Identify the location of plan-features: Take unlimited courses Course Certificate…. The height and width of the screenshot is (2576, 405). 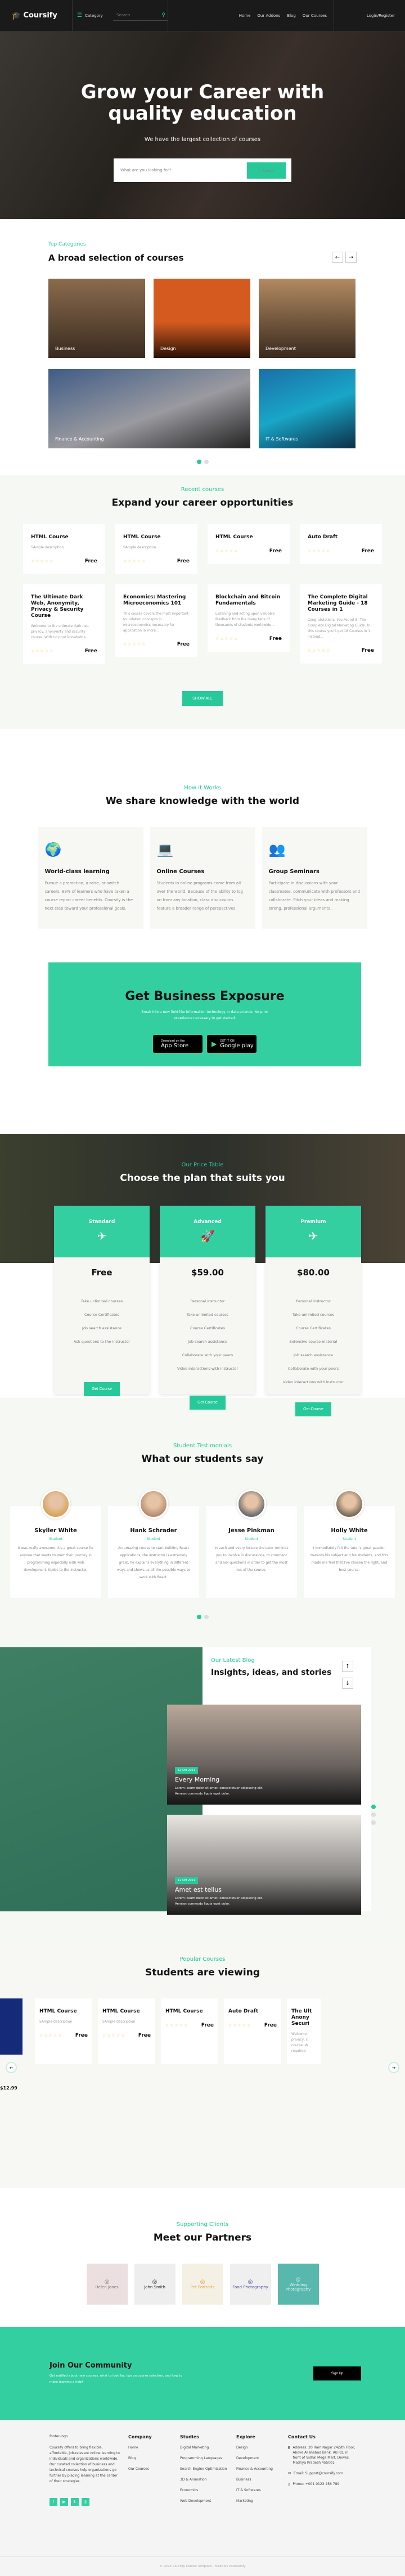
(102, 1321).